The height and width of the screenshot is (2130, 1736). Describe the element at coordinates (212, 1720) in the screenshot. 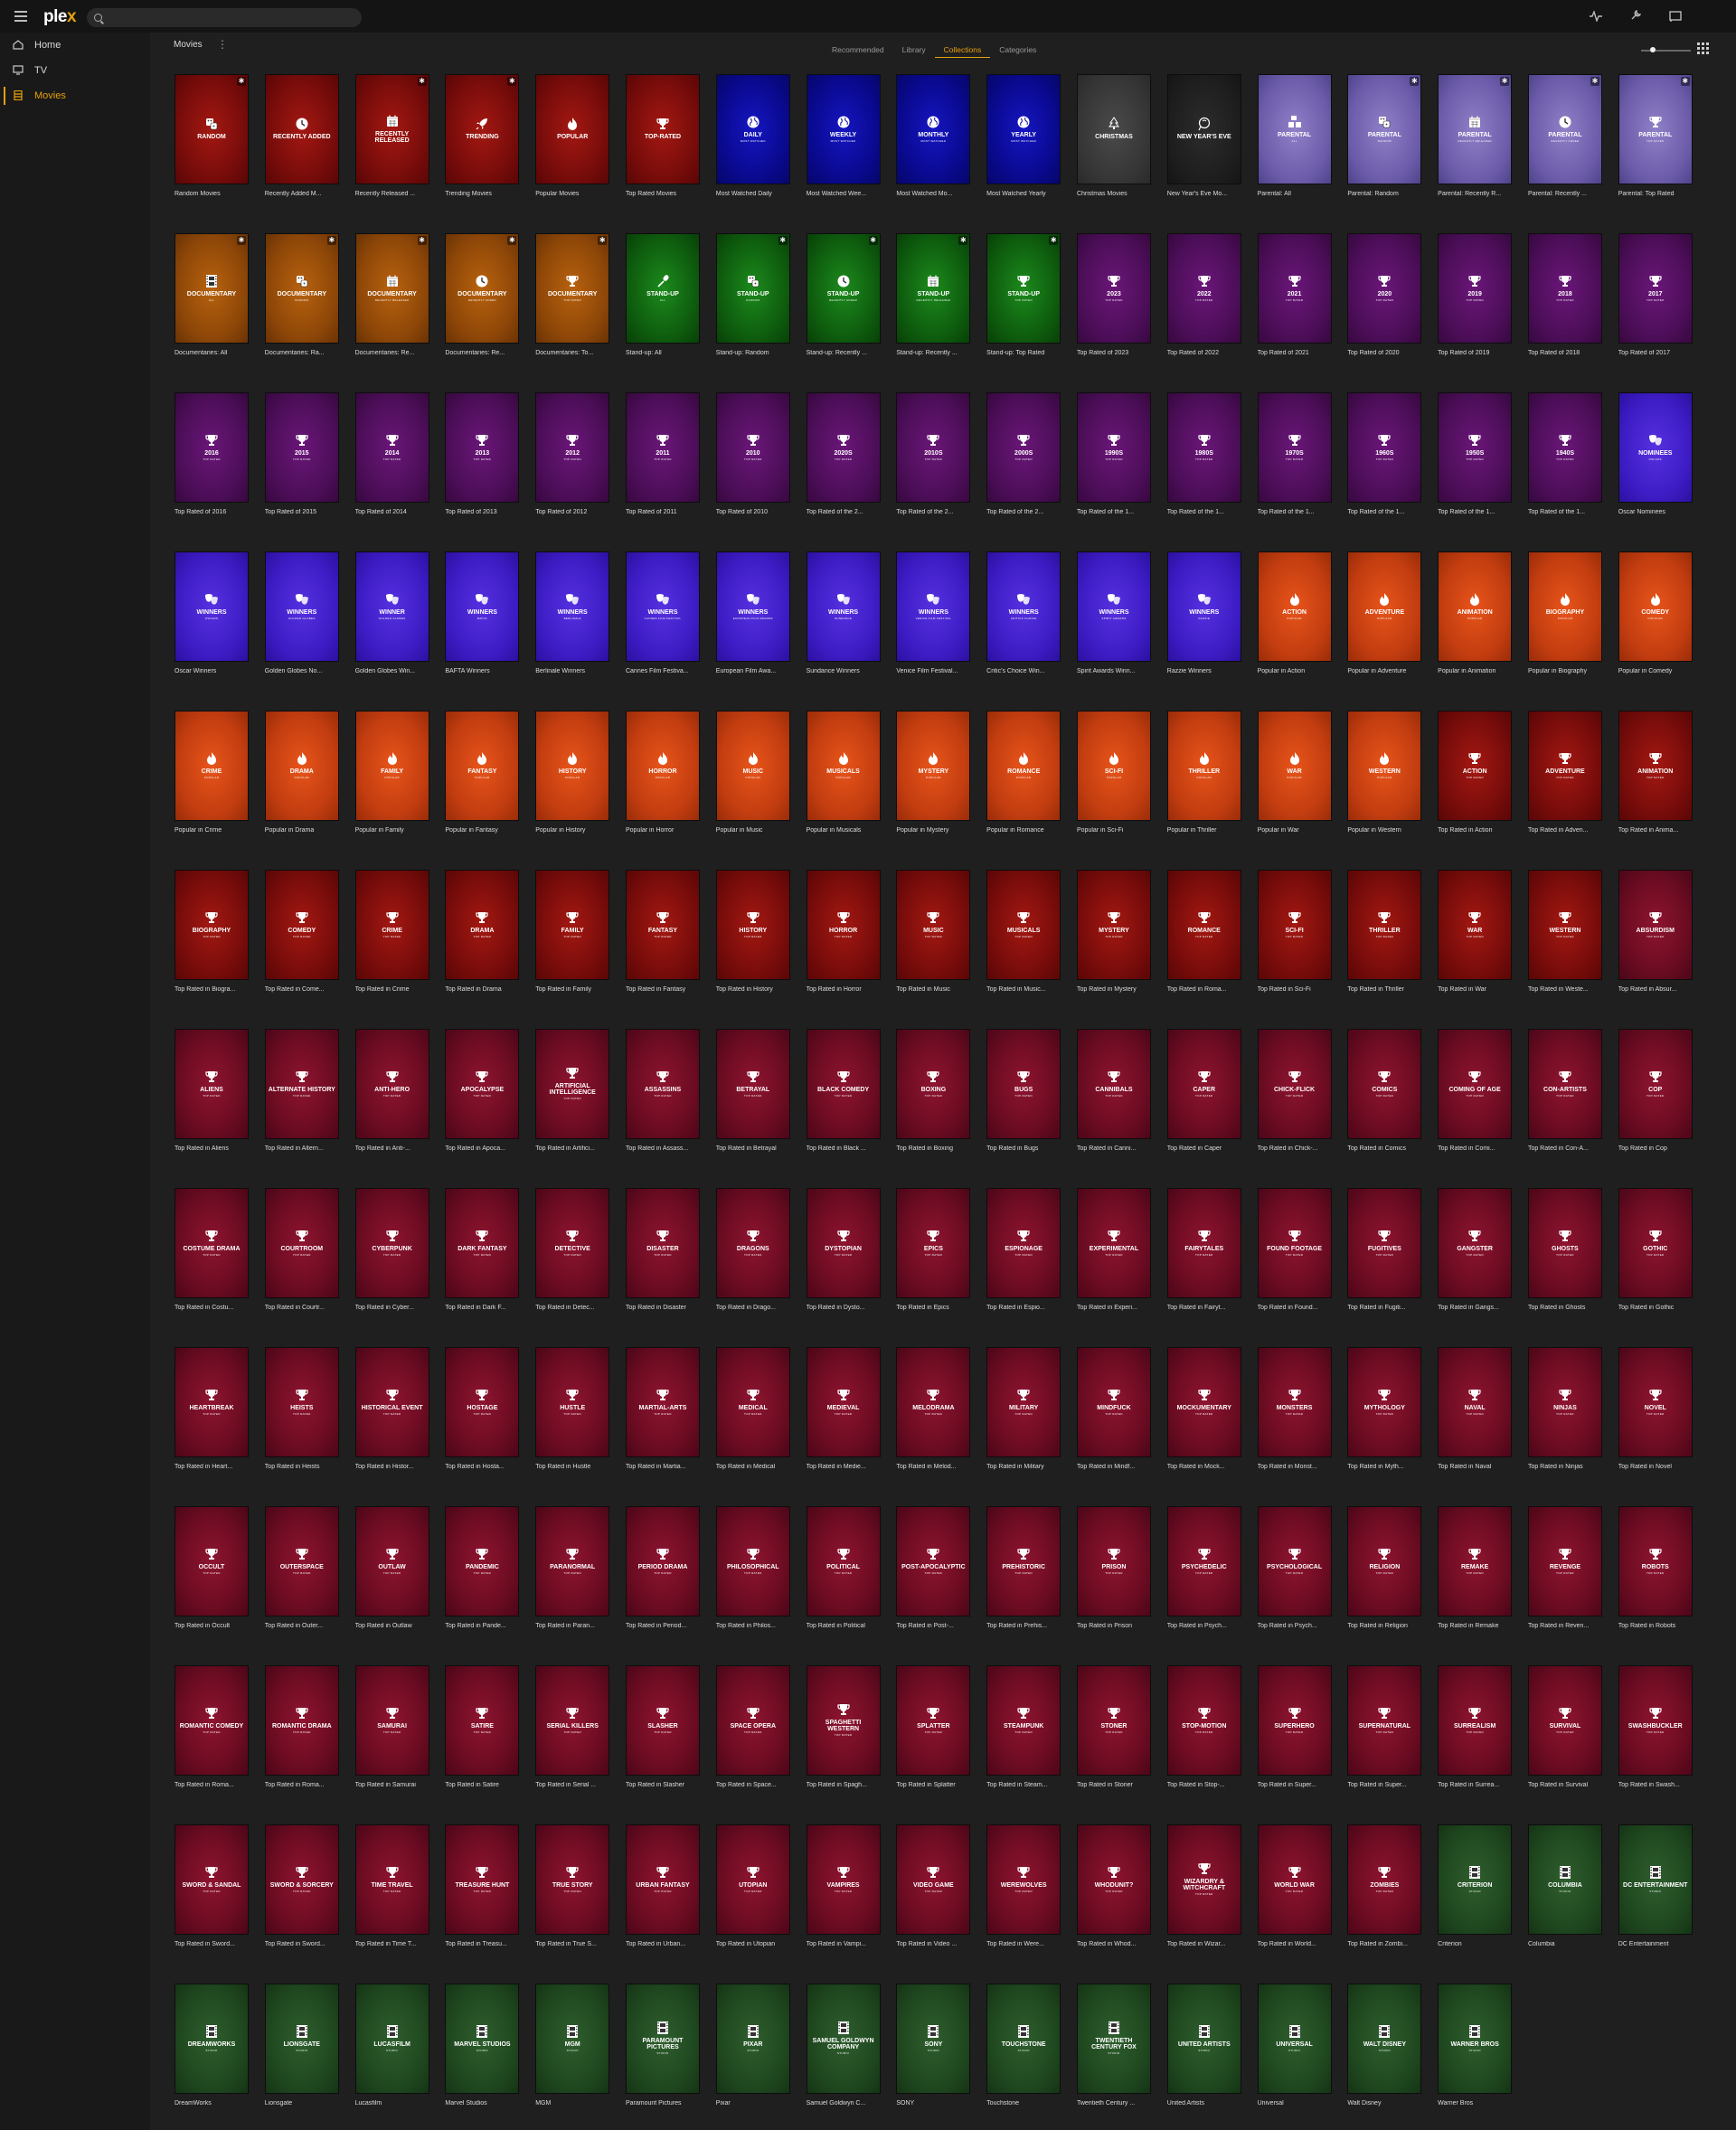

I see `collection-poster: ROMANTIC COMEDY TOP RATED` at that location.